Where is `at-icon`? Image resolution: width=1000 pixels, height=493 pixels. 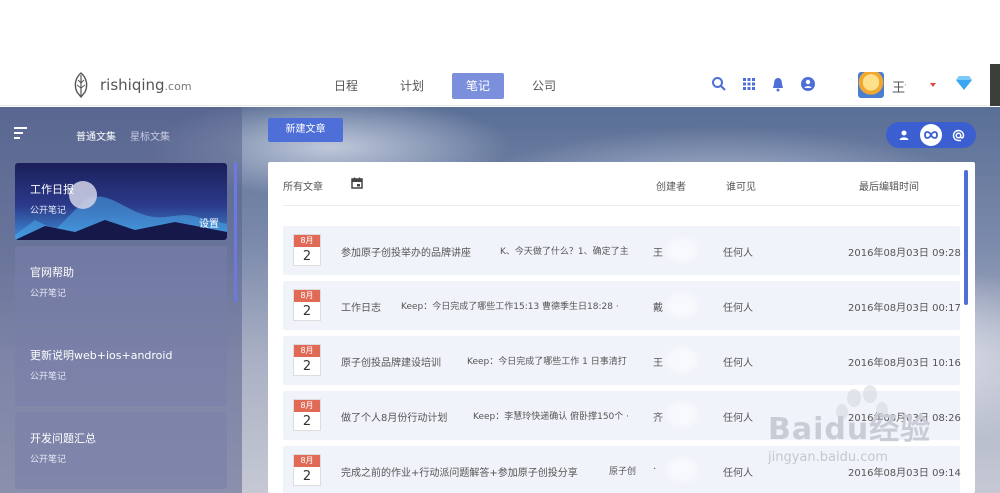
at-icon is located at coordinates (958, 135).